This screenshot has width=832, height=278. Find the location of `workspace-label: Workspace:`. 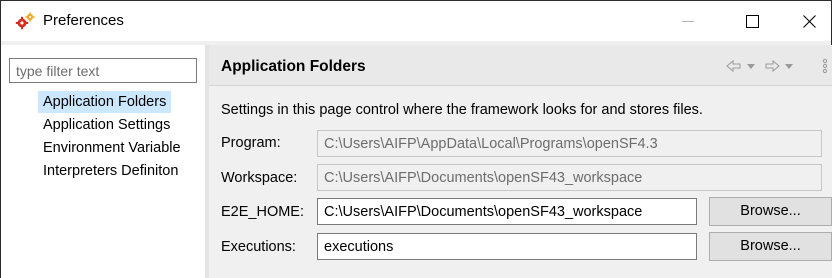

workspace-label: Workspace: is located at coordinates (259, 178).